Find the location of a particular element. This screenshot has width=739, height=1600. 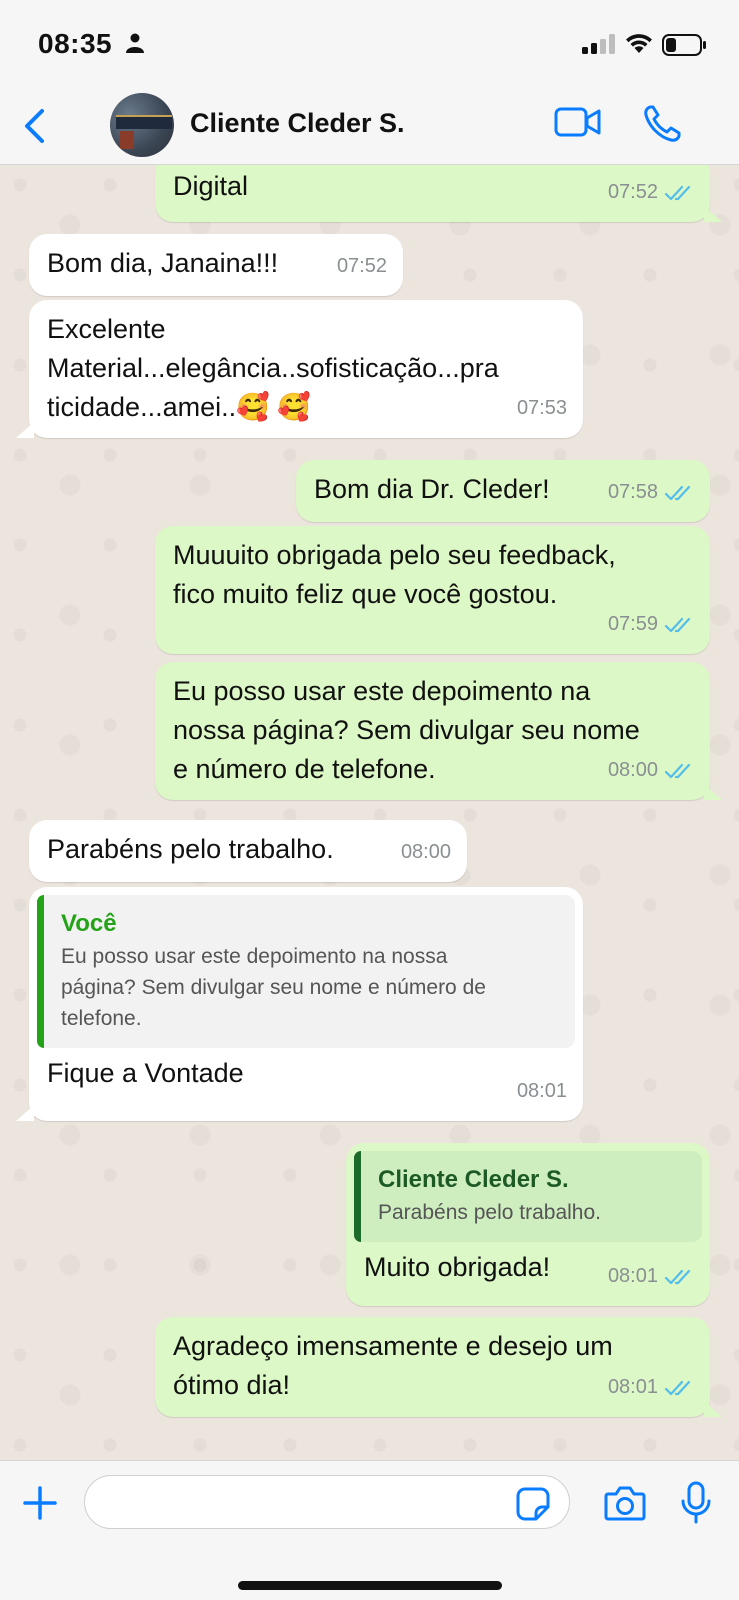

message-line: Agradeço imensamente e desejo um is located at coordinates (393, 1346).